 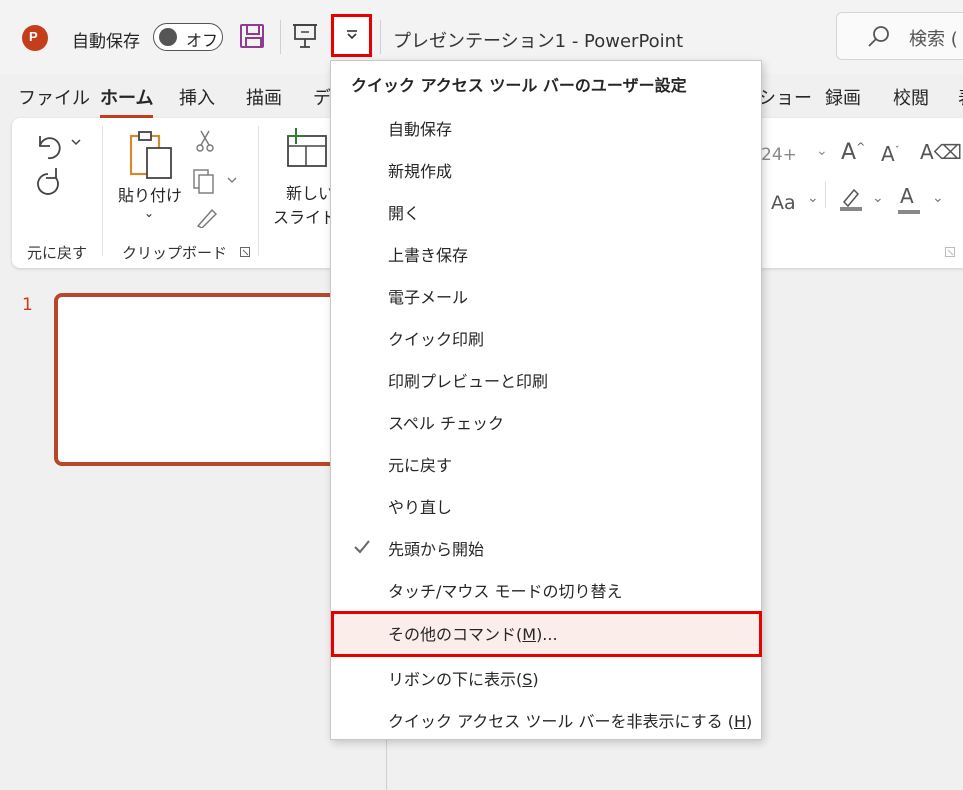 I want to click on menu-item-spell-check: スペル チェック, so click(x=546, y=421).